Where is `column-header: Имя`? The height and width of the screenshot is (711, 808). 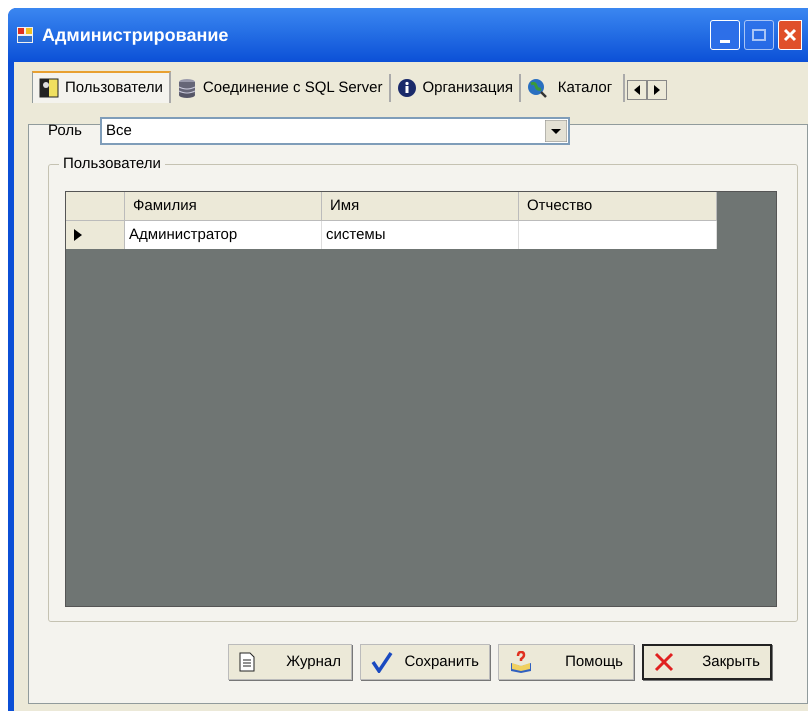 column-header: Имя is located at coordinates (420, 206).